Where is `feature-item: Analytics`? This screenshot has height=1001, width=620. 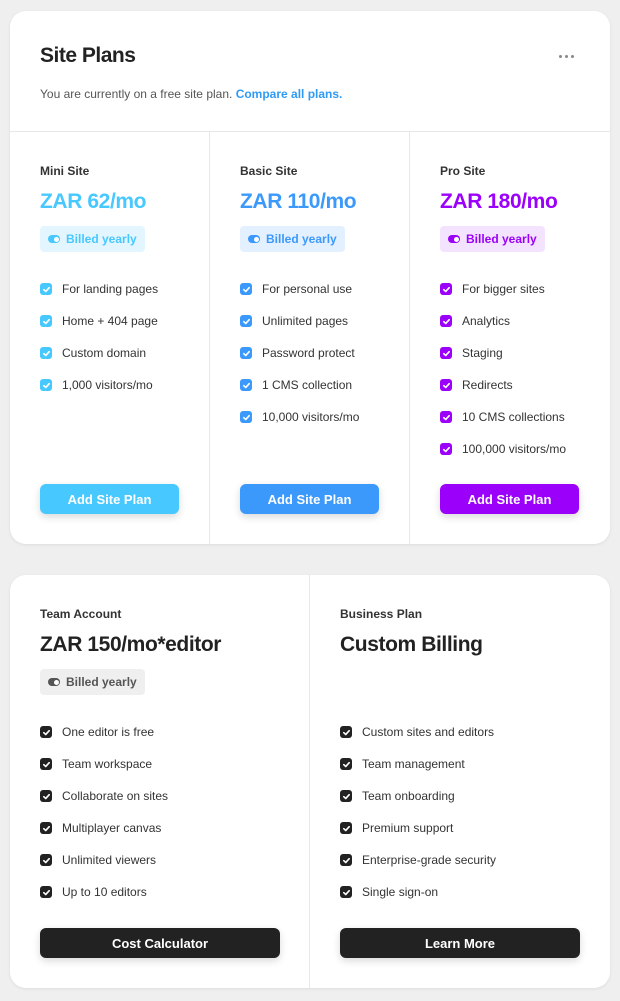
feature-item: Analytics is located at coordinates (503, 330).